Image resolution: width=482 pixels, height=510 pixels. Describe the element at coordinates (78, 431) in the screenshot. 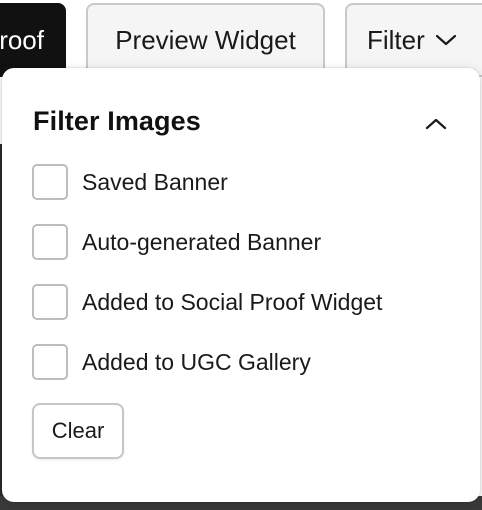

I see `clear-button: Clear` at that location.